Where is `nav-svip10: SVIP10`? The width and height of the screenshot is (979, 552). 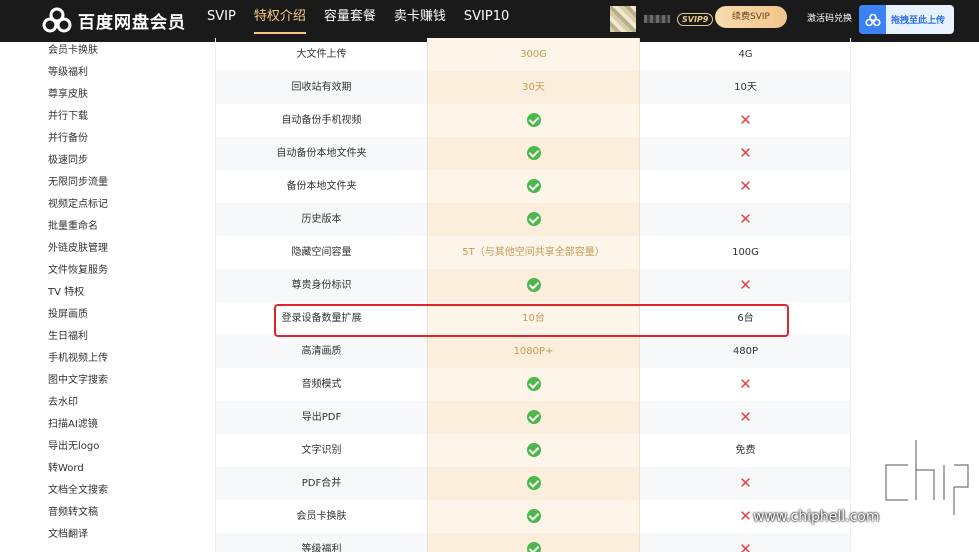 nav-svip10: SVIP10 is located at coordinates (486, 21).